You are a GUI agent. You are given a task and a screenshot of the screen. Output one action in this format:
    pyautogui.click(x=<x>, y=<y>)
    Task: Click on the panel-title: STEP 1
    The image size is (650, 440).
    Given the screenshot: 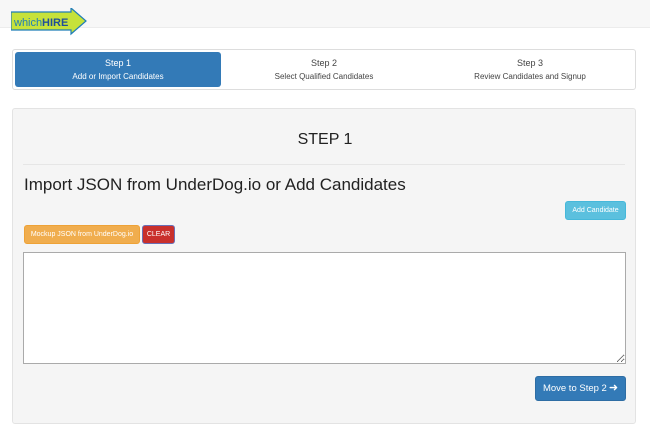 What is the action you would take?
    pyautogui.click(x=325, y=139)
    